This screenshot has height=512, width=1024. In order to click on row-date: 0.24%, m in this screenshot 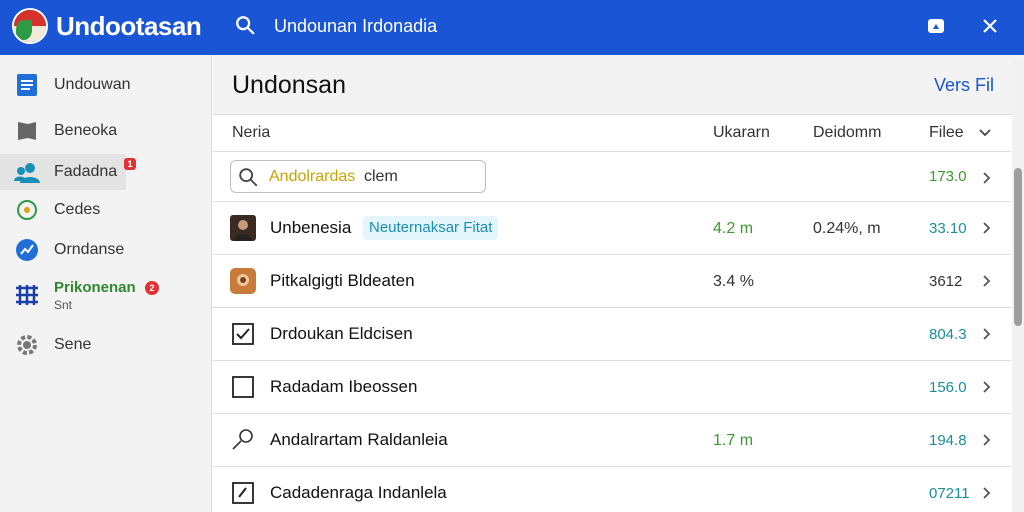, I will do `click(847, 228)`.